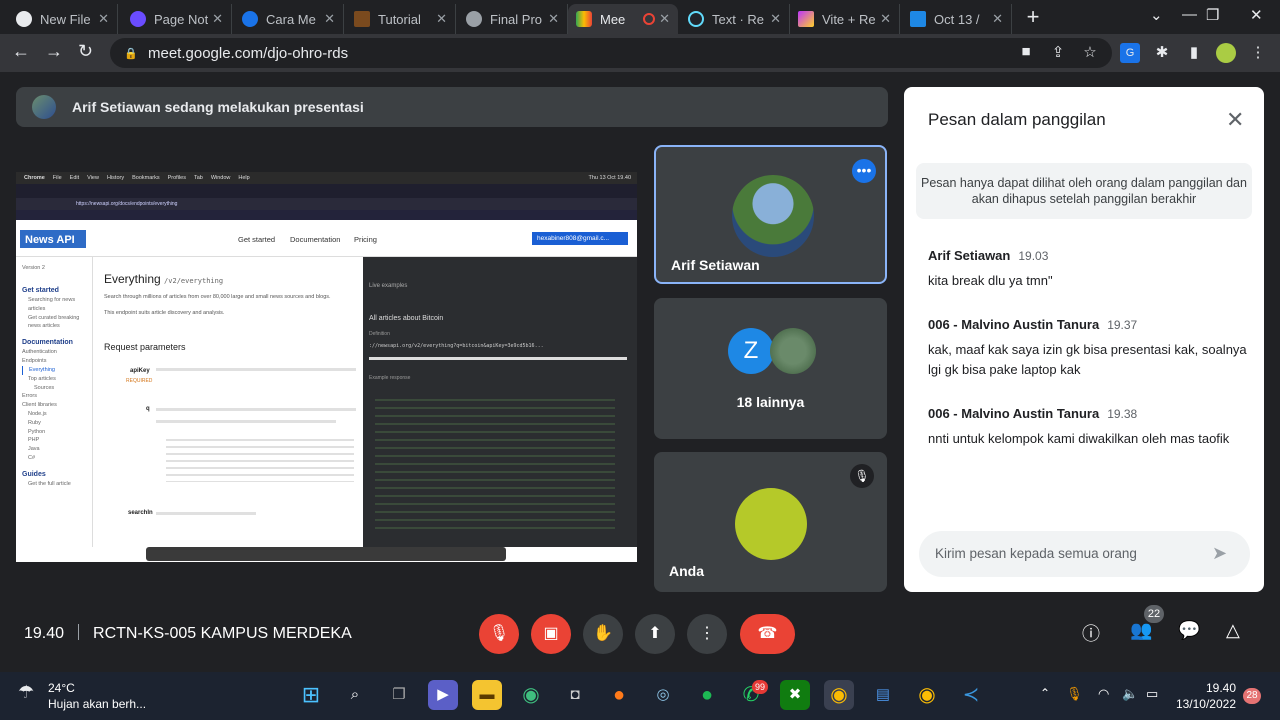 The width and height of the screenshot is (1280, 720). Describe the element at coordinates (1091, 633) in the screenshot. I see `info-icon: ⓘ` at that location.